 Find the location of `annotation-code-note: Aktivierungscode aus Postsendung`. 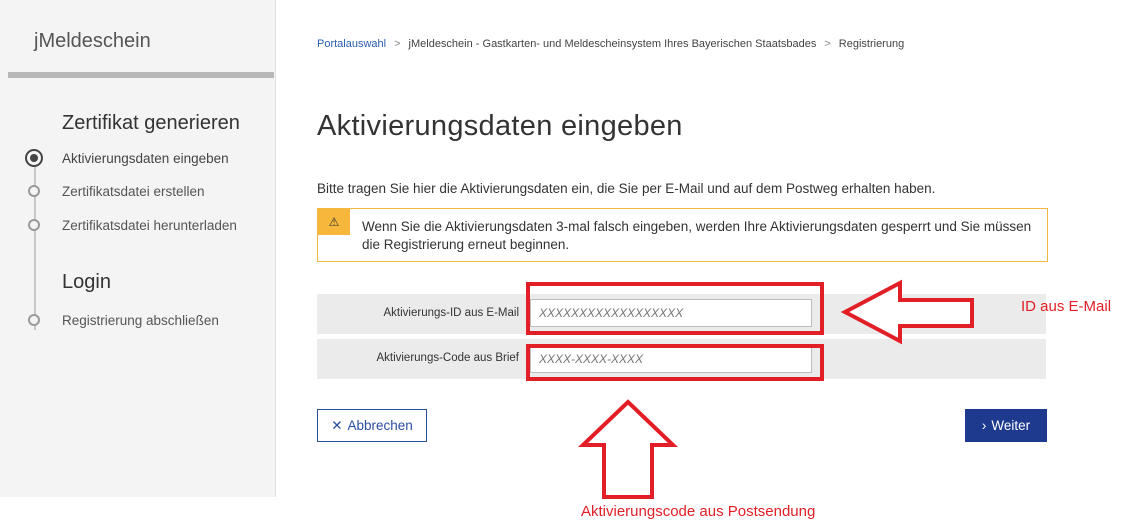

annotation-code-note: Aktivierungscode aus Postsendung is located at coordinates (698, 511).